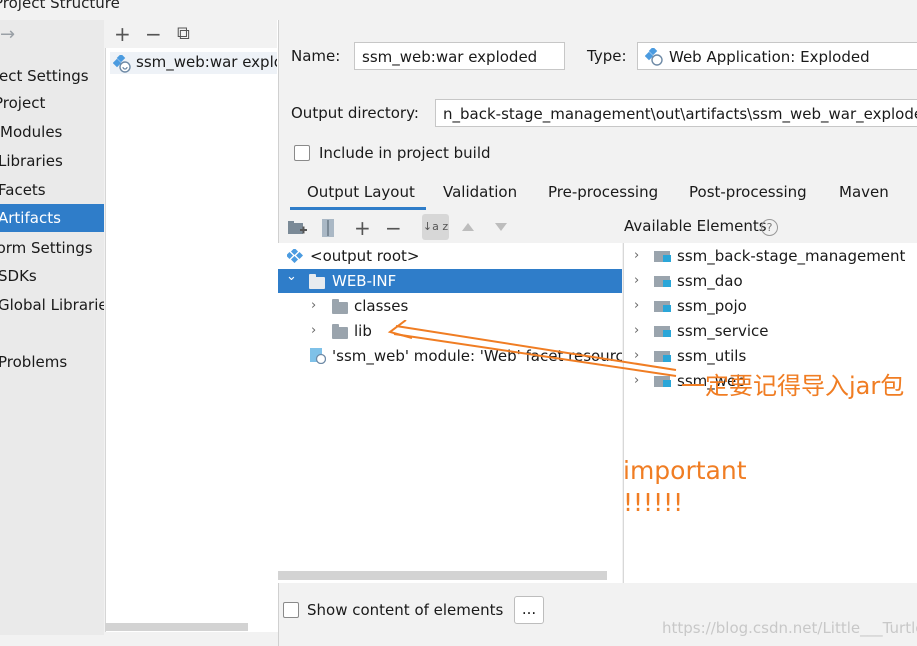 The height and width of the screenshot is (646, 917). I want to click on artifact-item-label: ssm_web:war exploded, so click(206, 62).